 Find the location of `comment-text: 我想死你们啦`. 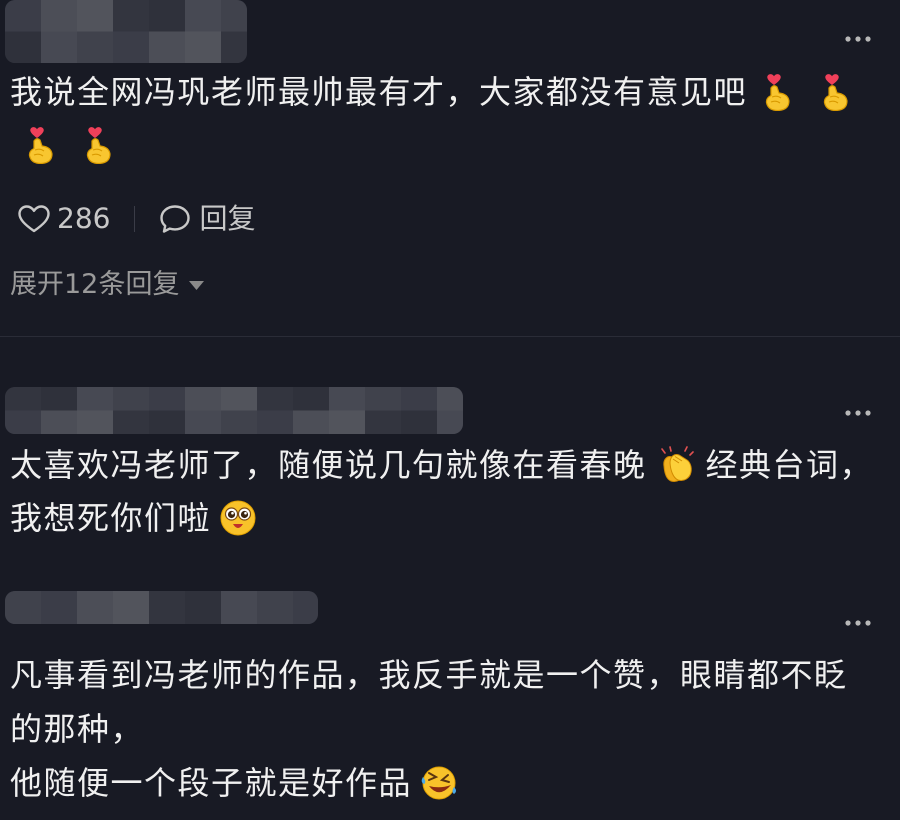

comment-text: 我想死你们啦 is located at coordinates (110, 518).